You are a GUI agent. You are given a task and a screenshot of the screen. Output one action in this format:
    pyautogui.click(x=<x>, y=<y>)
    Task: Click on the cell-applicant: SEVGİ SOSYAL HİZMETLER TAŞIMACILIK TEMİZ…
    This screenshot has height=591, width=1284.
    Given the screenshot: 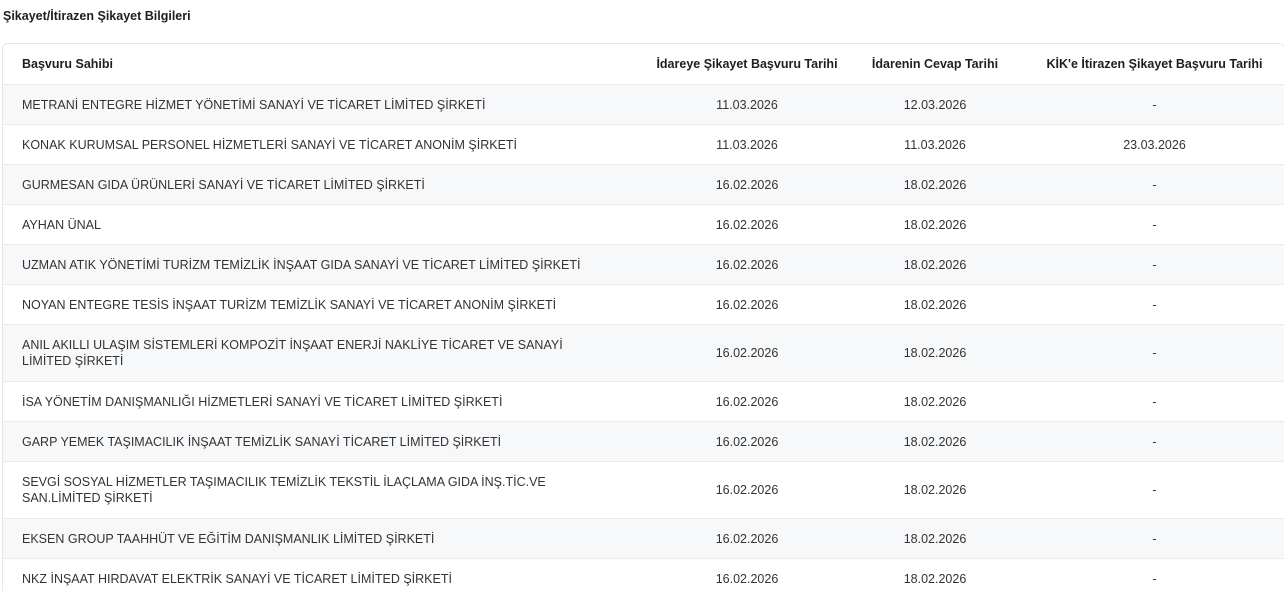 What is the action you would take?
    pyautogui.click(x=326, y=490)
    